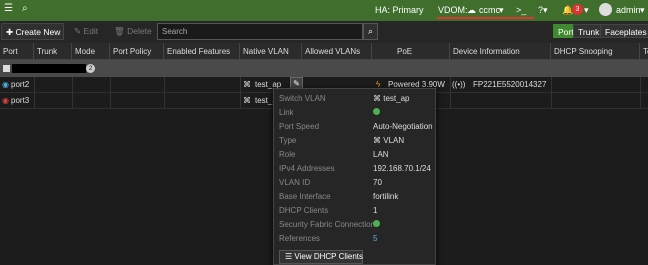 The width and height of the screenshot is (648, 265). What do you see at coordinates (344, 98) in the screenshot?
I see `popup-row-switch-vlan: Switch VLAN ⌘ test_ap` at bounding box center [344, 98].